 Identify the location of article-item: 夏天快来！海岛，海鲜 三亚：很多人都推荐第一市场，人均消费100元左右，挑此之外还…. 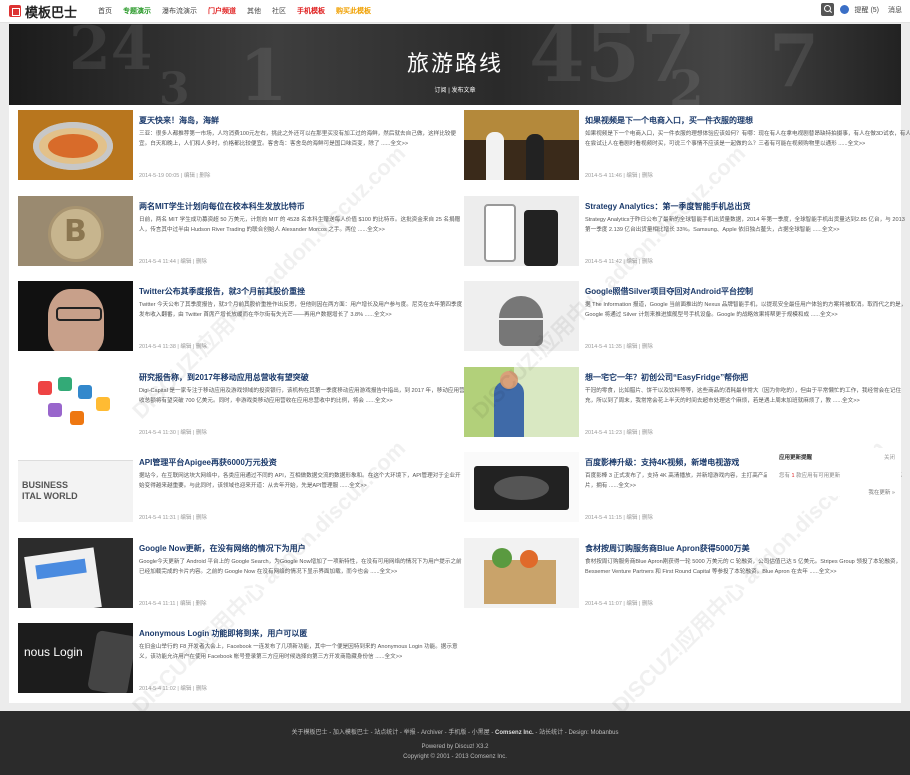
(238, 147).